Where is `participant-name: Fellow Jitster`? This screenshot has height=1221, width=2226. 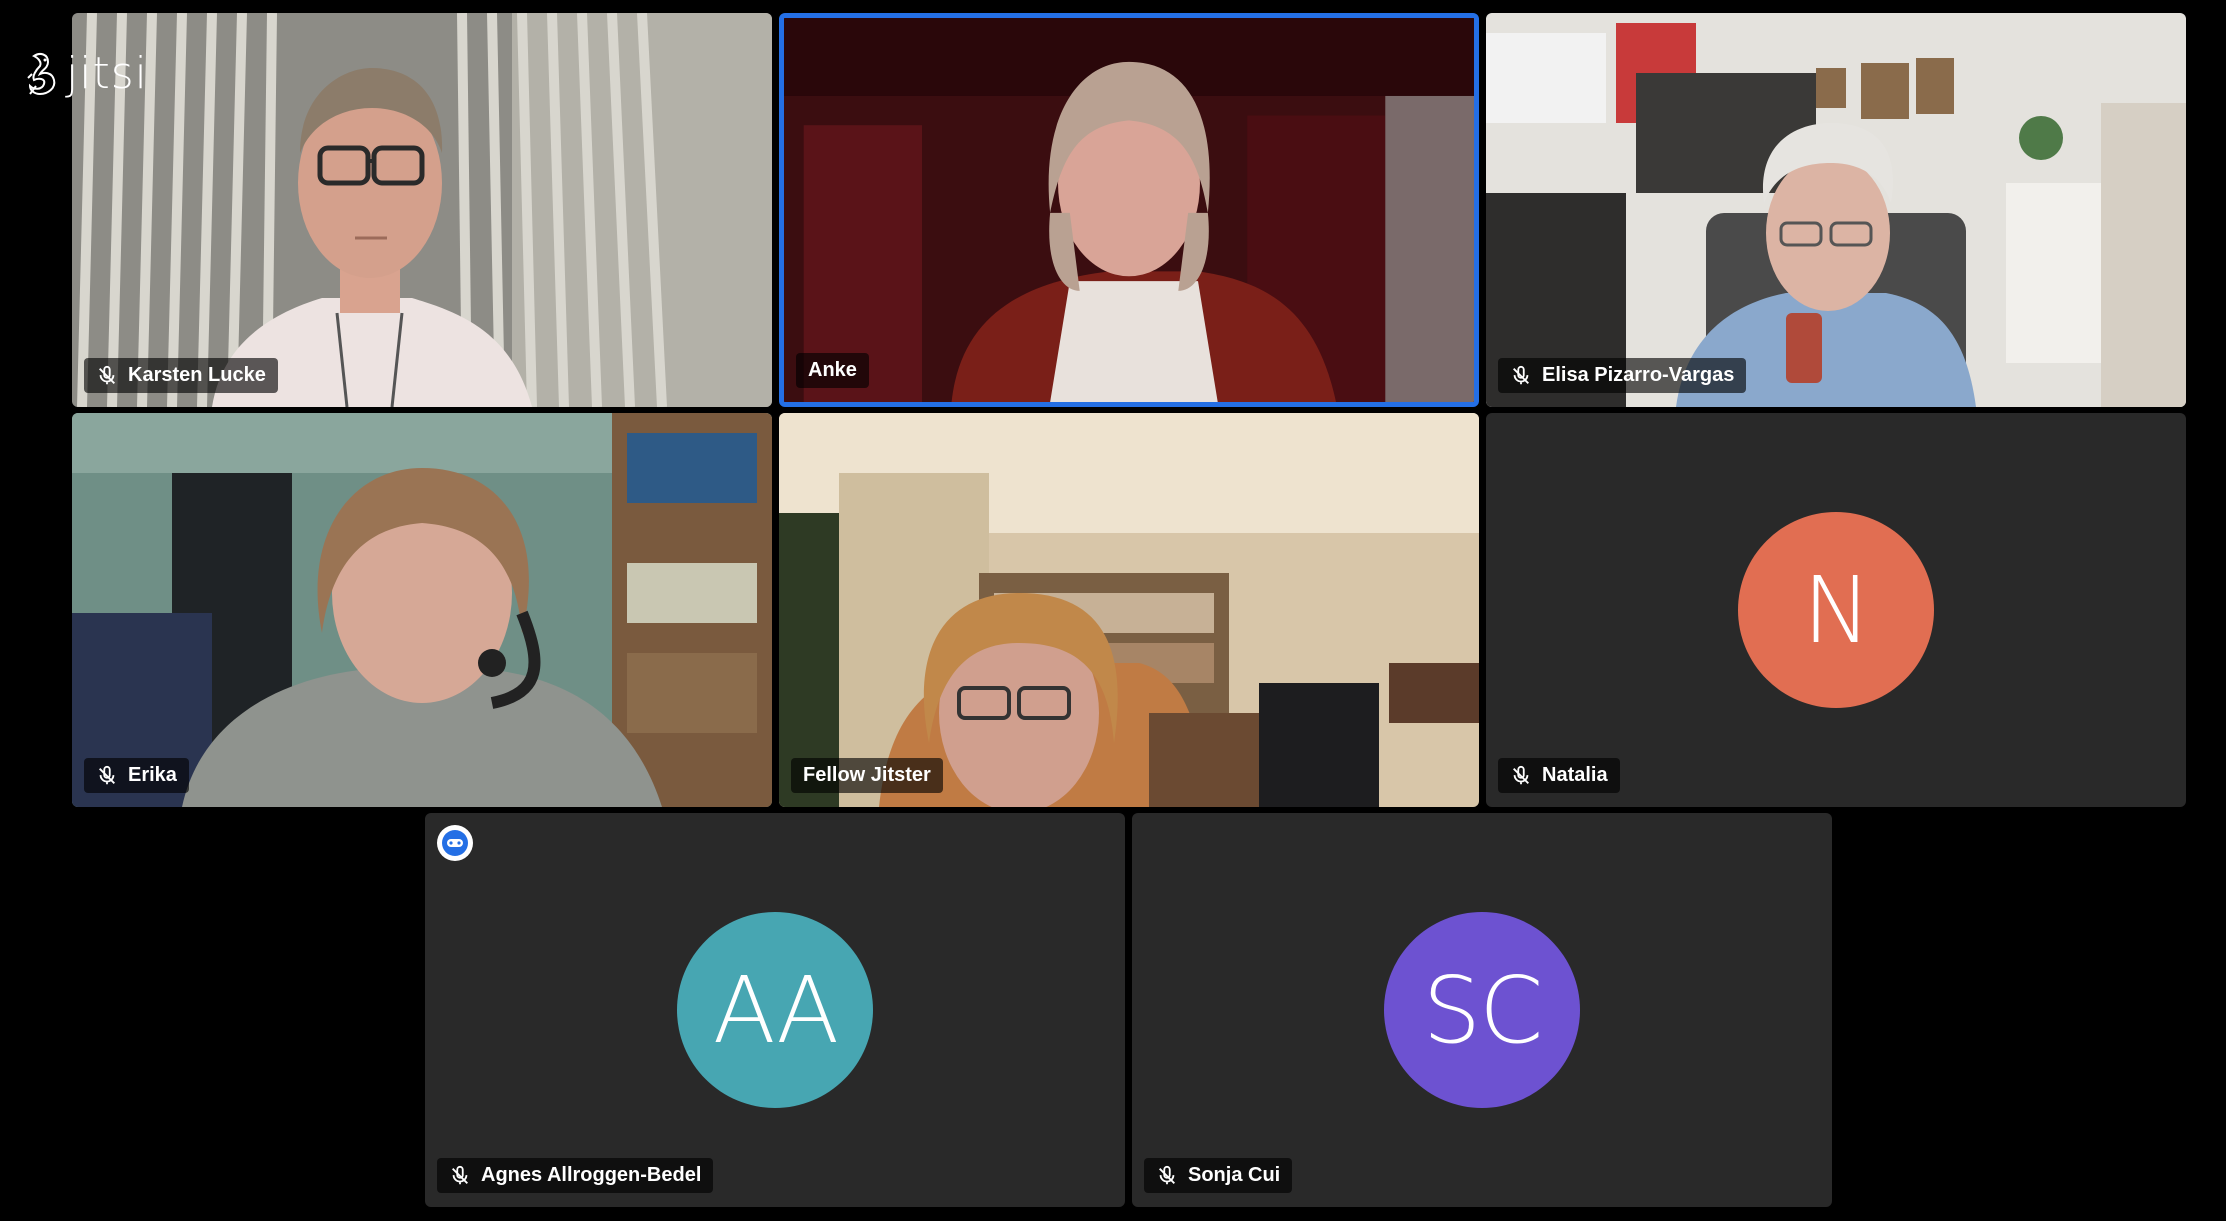
participant-name: Fellow Jitster is located at coordinates (867, 775).